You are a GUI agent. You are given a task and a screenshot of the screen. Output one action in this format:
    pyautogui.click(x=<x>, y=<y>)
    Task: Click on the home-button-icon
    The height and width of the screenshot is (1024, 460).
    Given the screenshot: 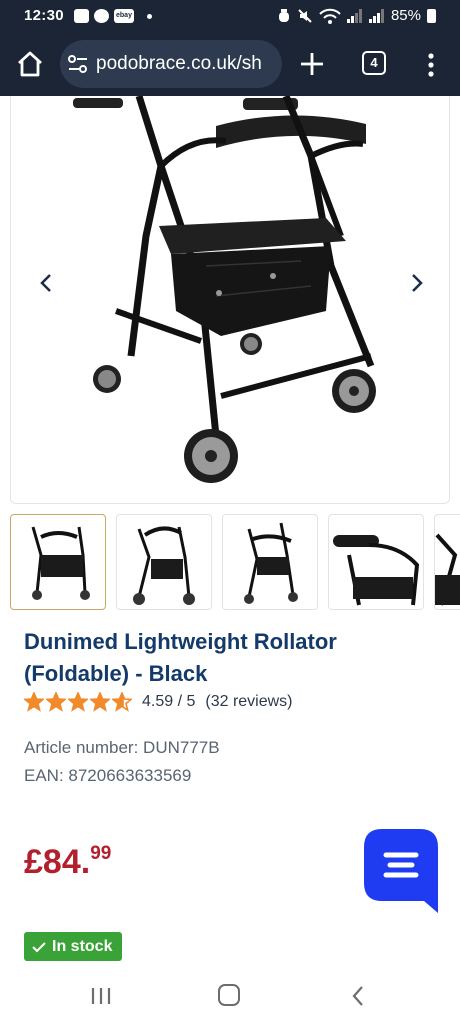 What is the action you would take?
    pyautogui.click(x=229, y=995)
    